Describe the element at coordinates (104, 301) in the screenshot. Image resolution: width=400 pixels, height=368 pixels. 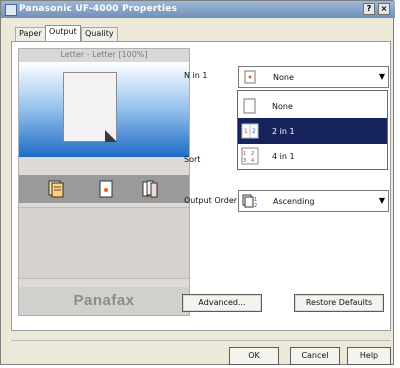
I see `brand-logo: Panafax` at that location.